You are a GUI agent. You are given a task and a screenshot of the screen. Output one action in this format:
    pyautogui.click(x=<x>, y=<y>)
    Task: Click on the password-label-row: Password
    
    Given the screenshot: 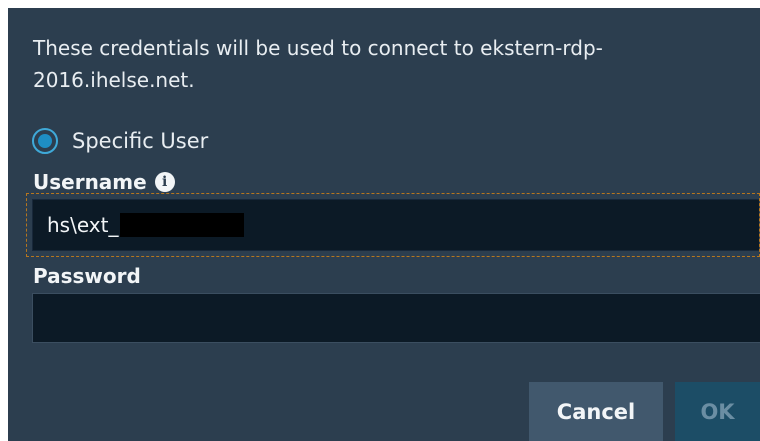 What is the action you would take?
    pyautogui.click(x=87, y=276)
    